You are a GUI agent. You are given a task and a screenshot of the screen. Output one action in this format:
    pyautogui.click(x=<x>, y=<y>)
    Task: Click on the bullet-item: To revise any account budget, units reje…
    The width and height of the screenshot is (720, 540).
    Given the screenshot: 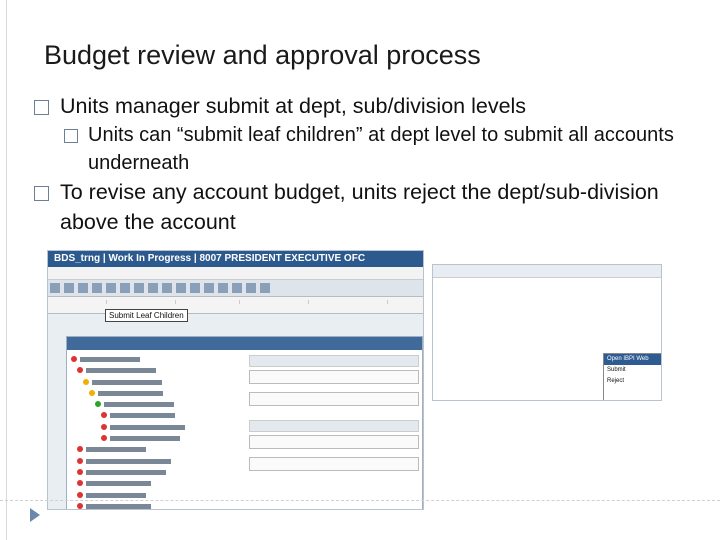 What is the action you would take?
    pyautogui.click(x=374, y=207)
    